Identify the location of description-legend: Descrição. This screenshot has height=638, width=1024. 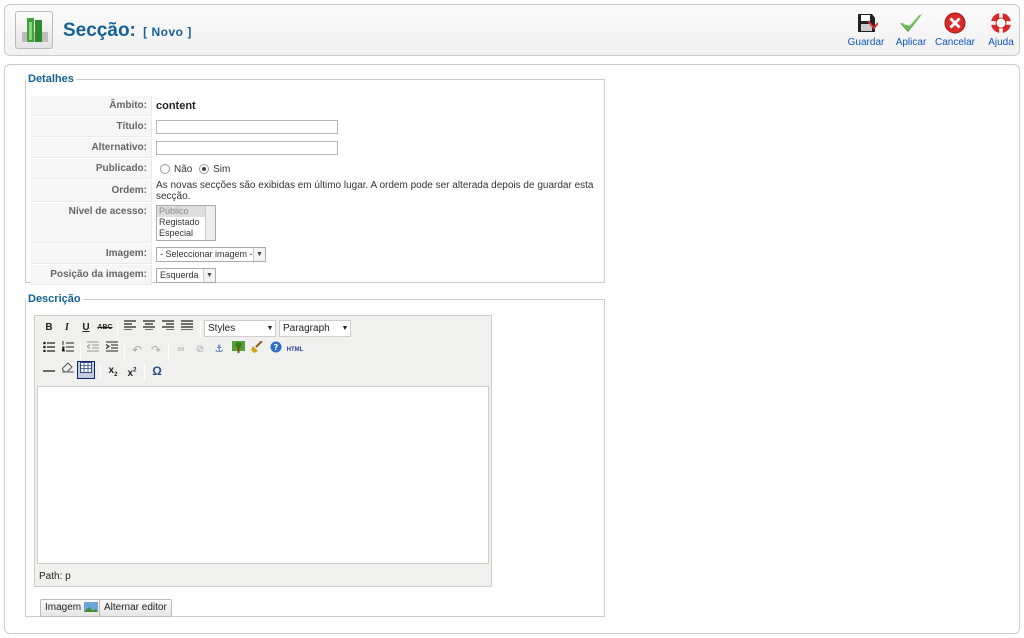
(54, 299).